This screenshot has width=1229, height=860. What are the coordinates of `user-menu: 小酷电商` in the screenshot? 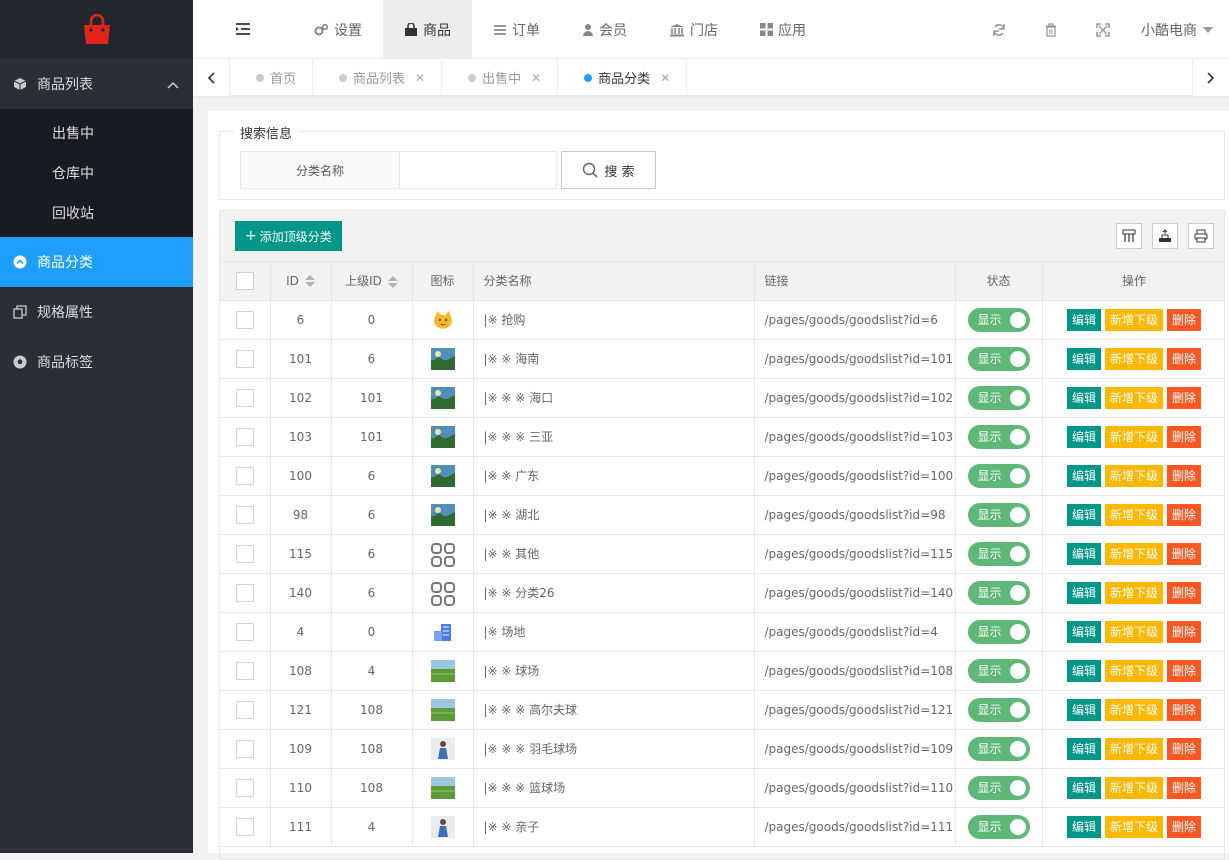 It's located at (1179, 30).